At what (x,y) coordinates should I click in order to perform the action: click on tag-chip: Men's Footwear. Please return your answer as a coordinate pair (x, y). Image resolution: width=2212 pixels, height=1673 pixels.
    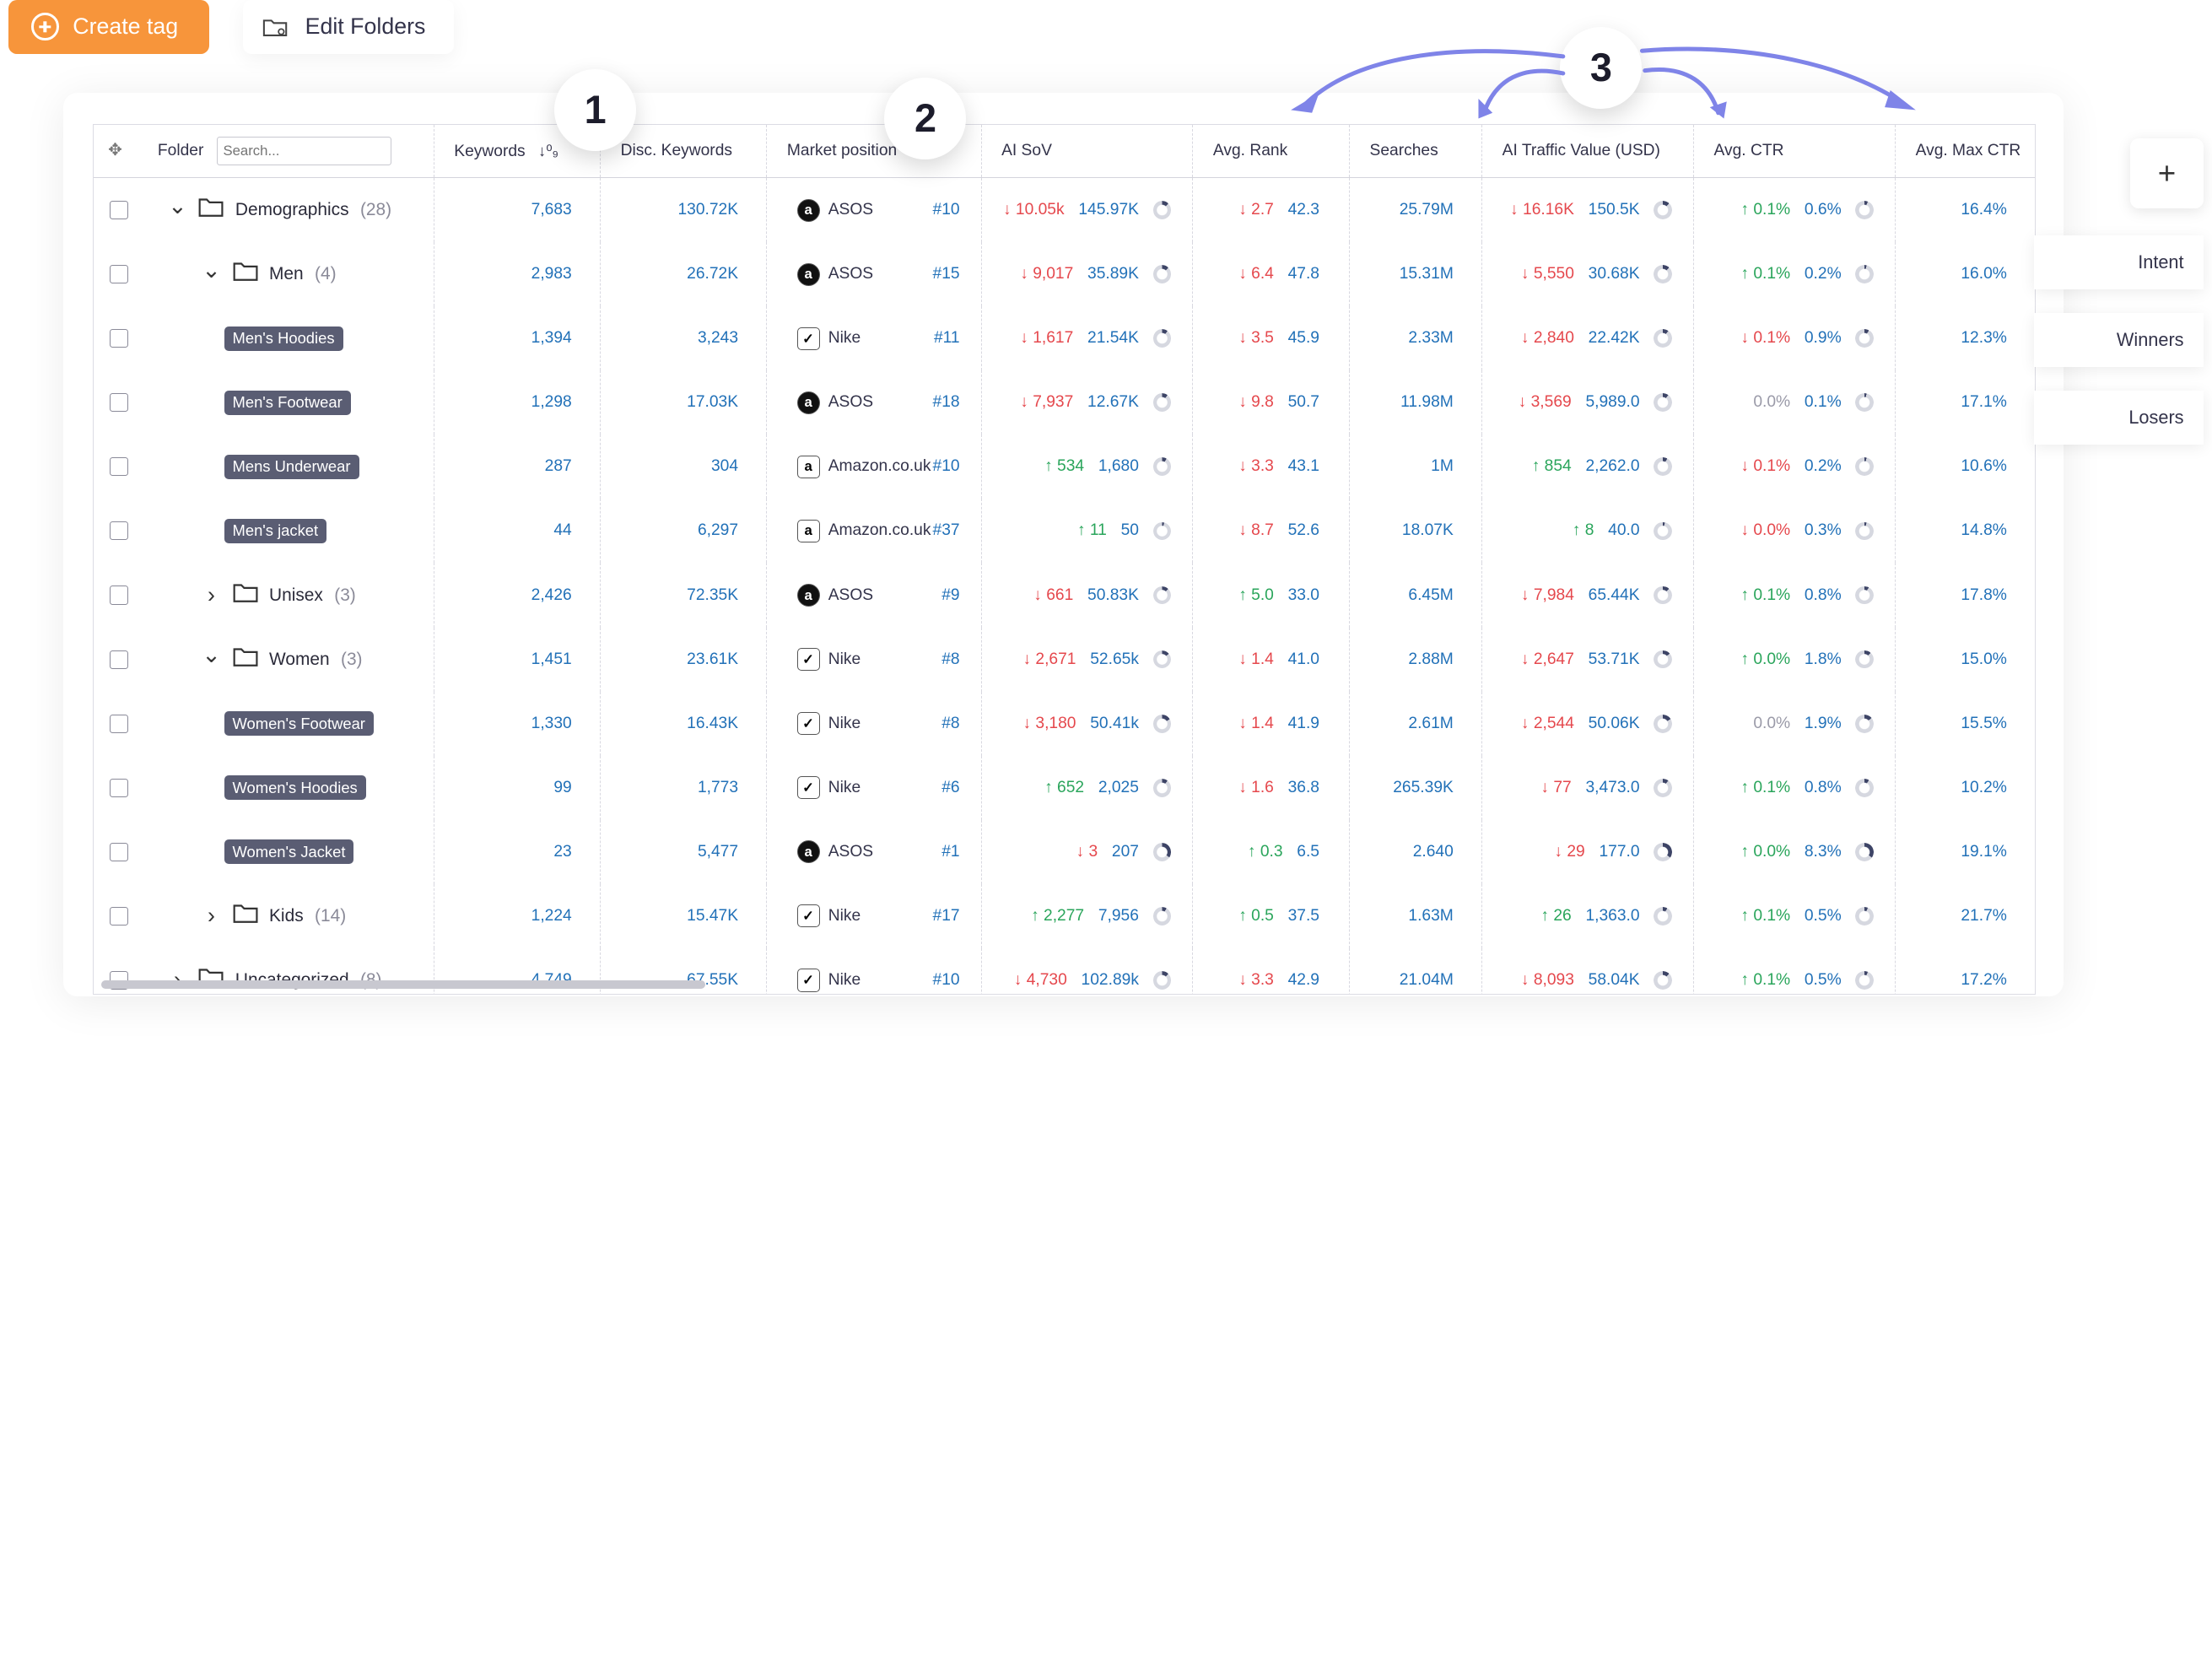
    Looking at the image, I should click on (287, 403).